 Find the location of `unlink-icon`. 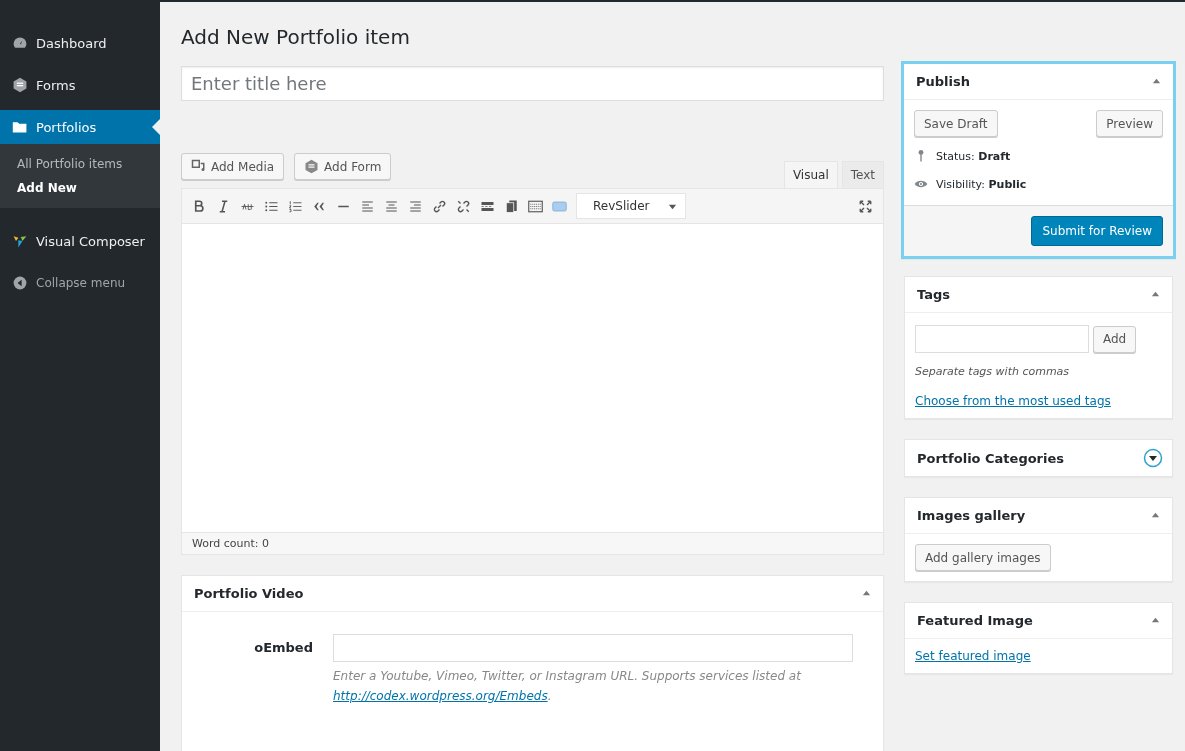

unlink-icon is located at coordinates (463, 206).